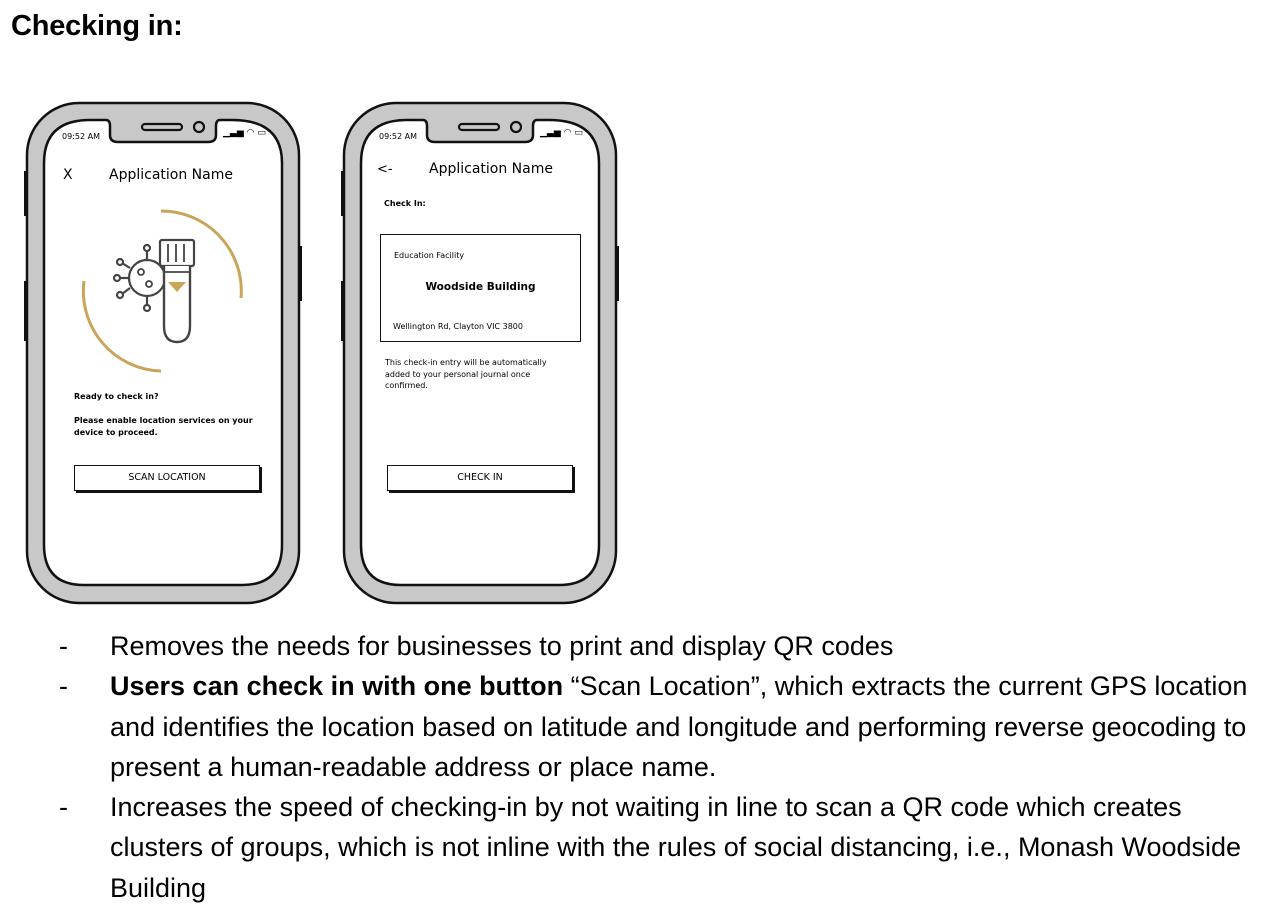 The height and width of the screenshot is (915, 1261). What do you see at coordinates (429, 255) in the screenshot?
I see `location-category: Education Facility` at bounding box center [429, 255].